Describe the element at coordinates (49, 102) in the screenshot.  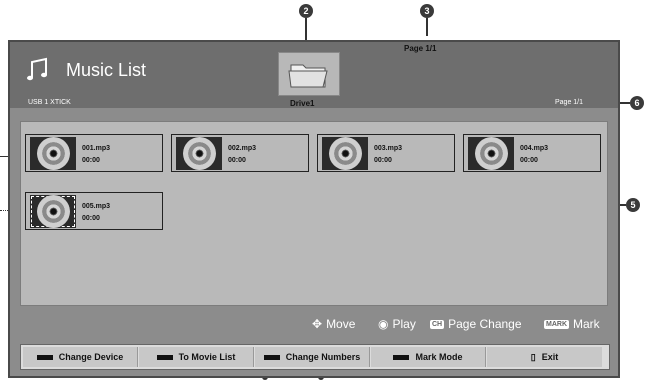
I see `device-label: USB 1 XTICK` at that location.